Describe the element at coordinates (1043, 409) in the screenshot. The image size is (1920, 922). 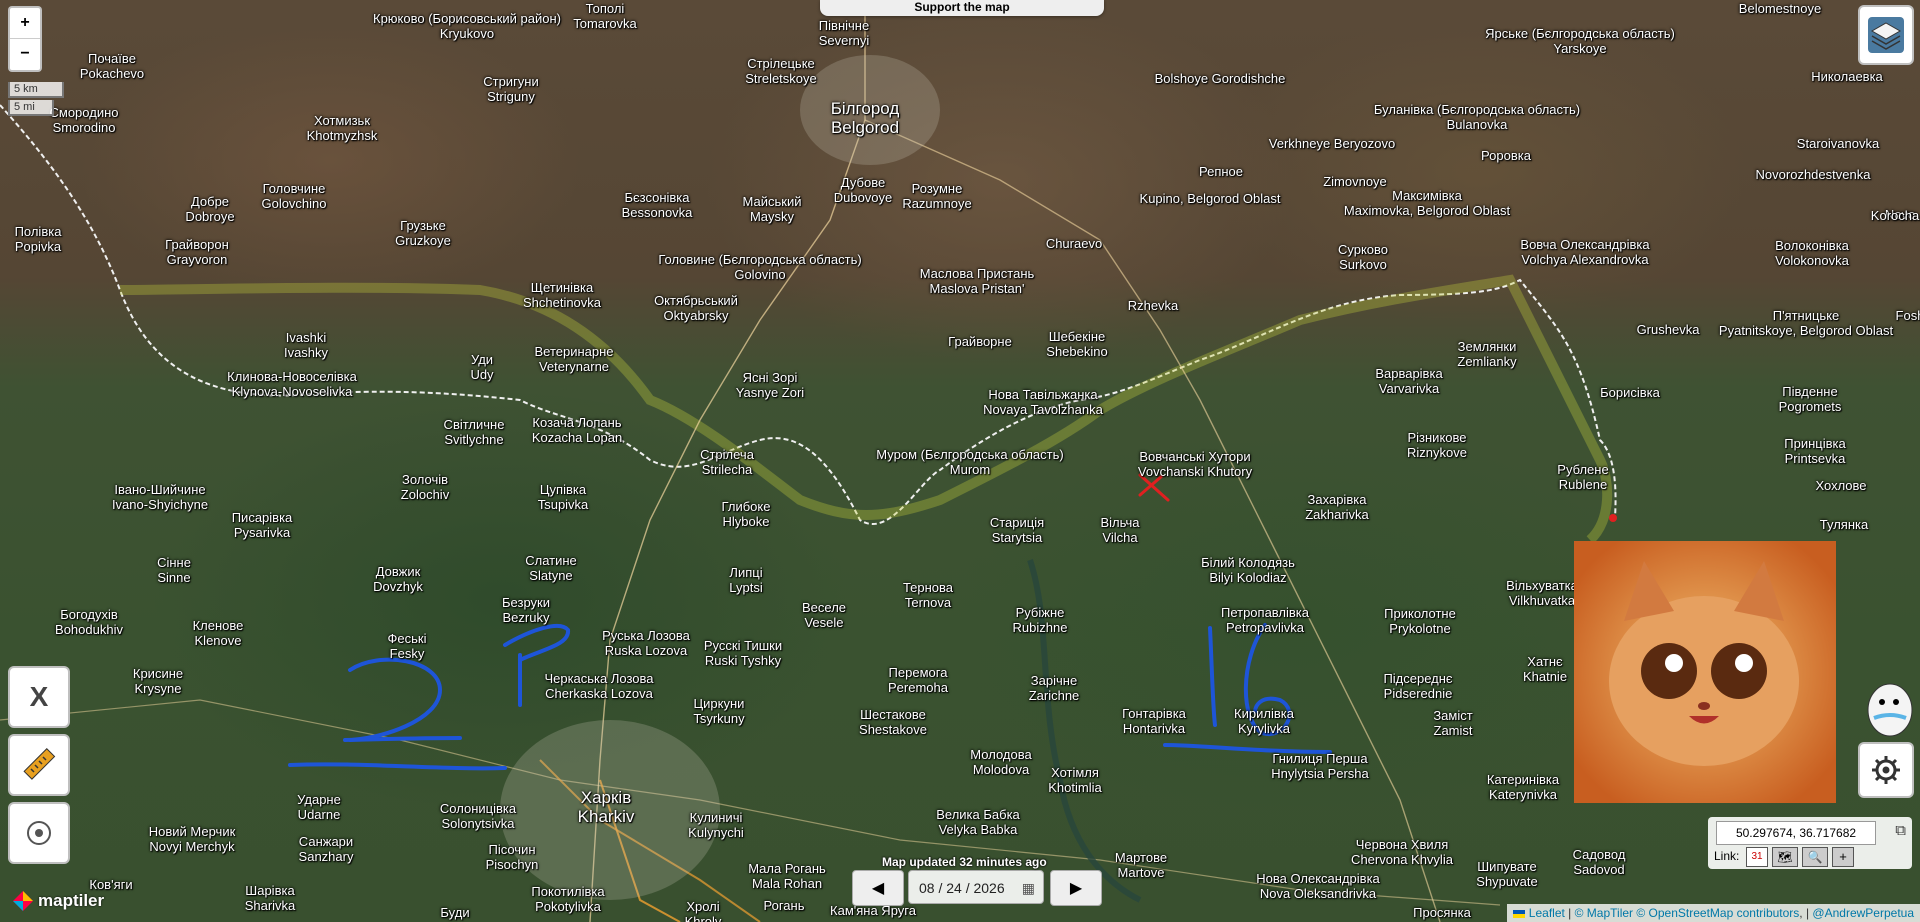
I see `place-name-en: Novaya Tavolzhanka` at that location.